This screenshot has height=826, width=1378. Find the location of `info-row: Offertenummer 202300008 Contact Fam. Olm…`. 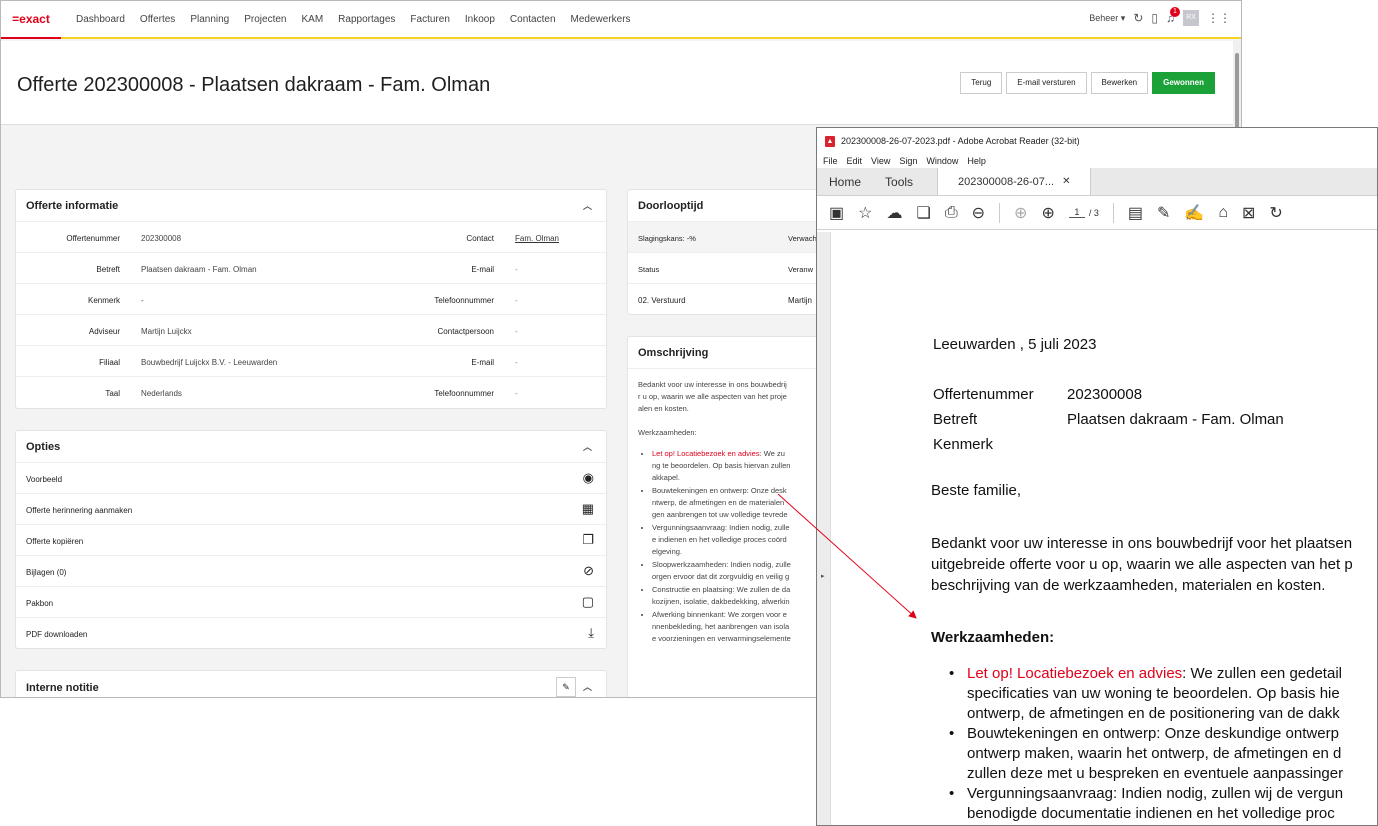

info-row: Offertenummer 202300008 Contact Fam. Olm… is located at coordinates (311, 237).